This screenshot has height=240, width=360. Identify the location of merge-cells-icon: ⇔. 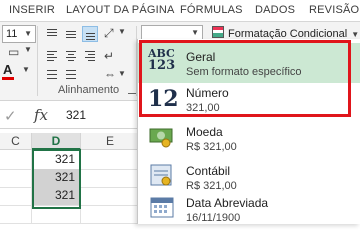
(110, 74).